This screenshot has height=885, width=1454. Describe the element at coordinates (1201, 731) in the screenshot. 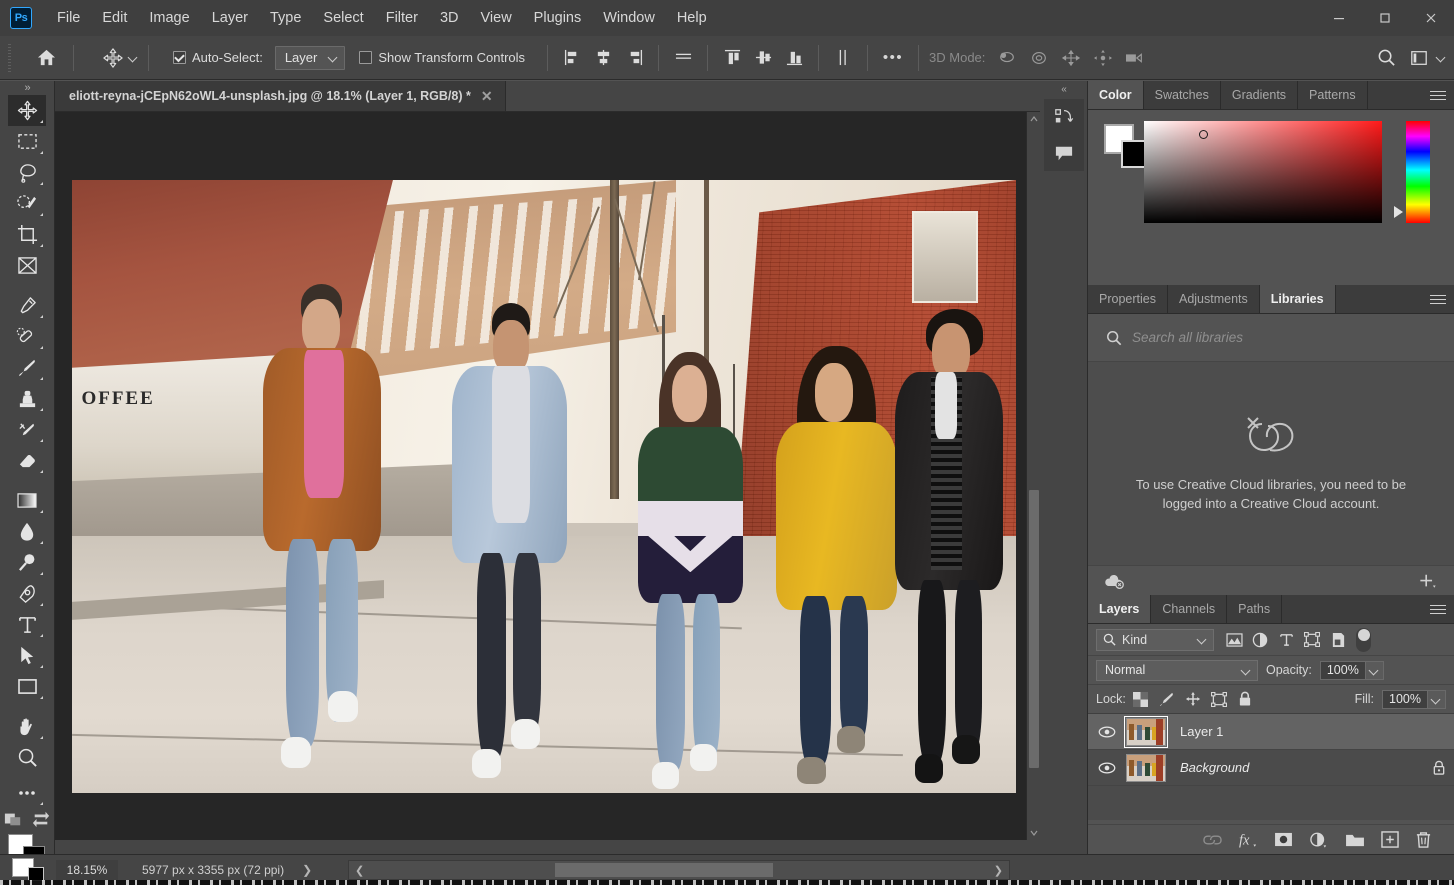

I see `layer-name: Layer 1` at that location.